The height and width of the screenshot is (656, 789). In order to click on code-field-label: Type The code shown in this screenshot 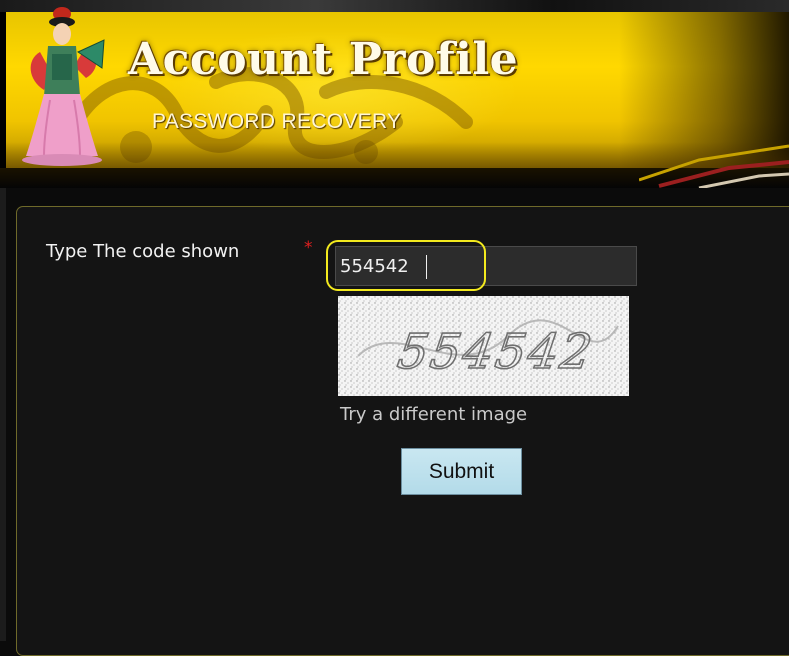, I will do `click(143, 251)`.